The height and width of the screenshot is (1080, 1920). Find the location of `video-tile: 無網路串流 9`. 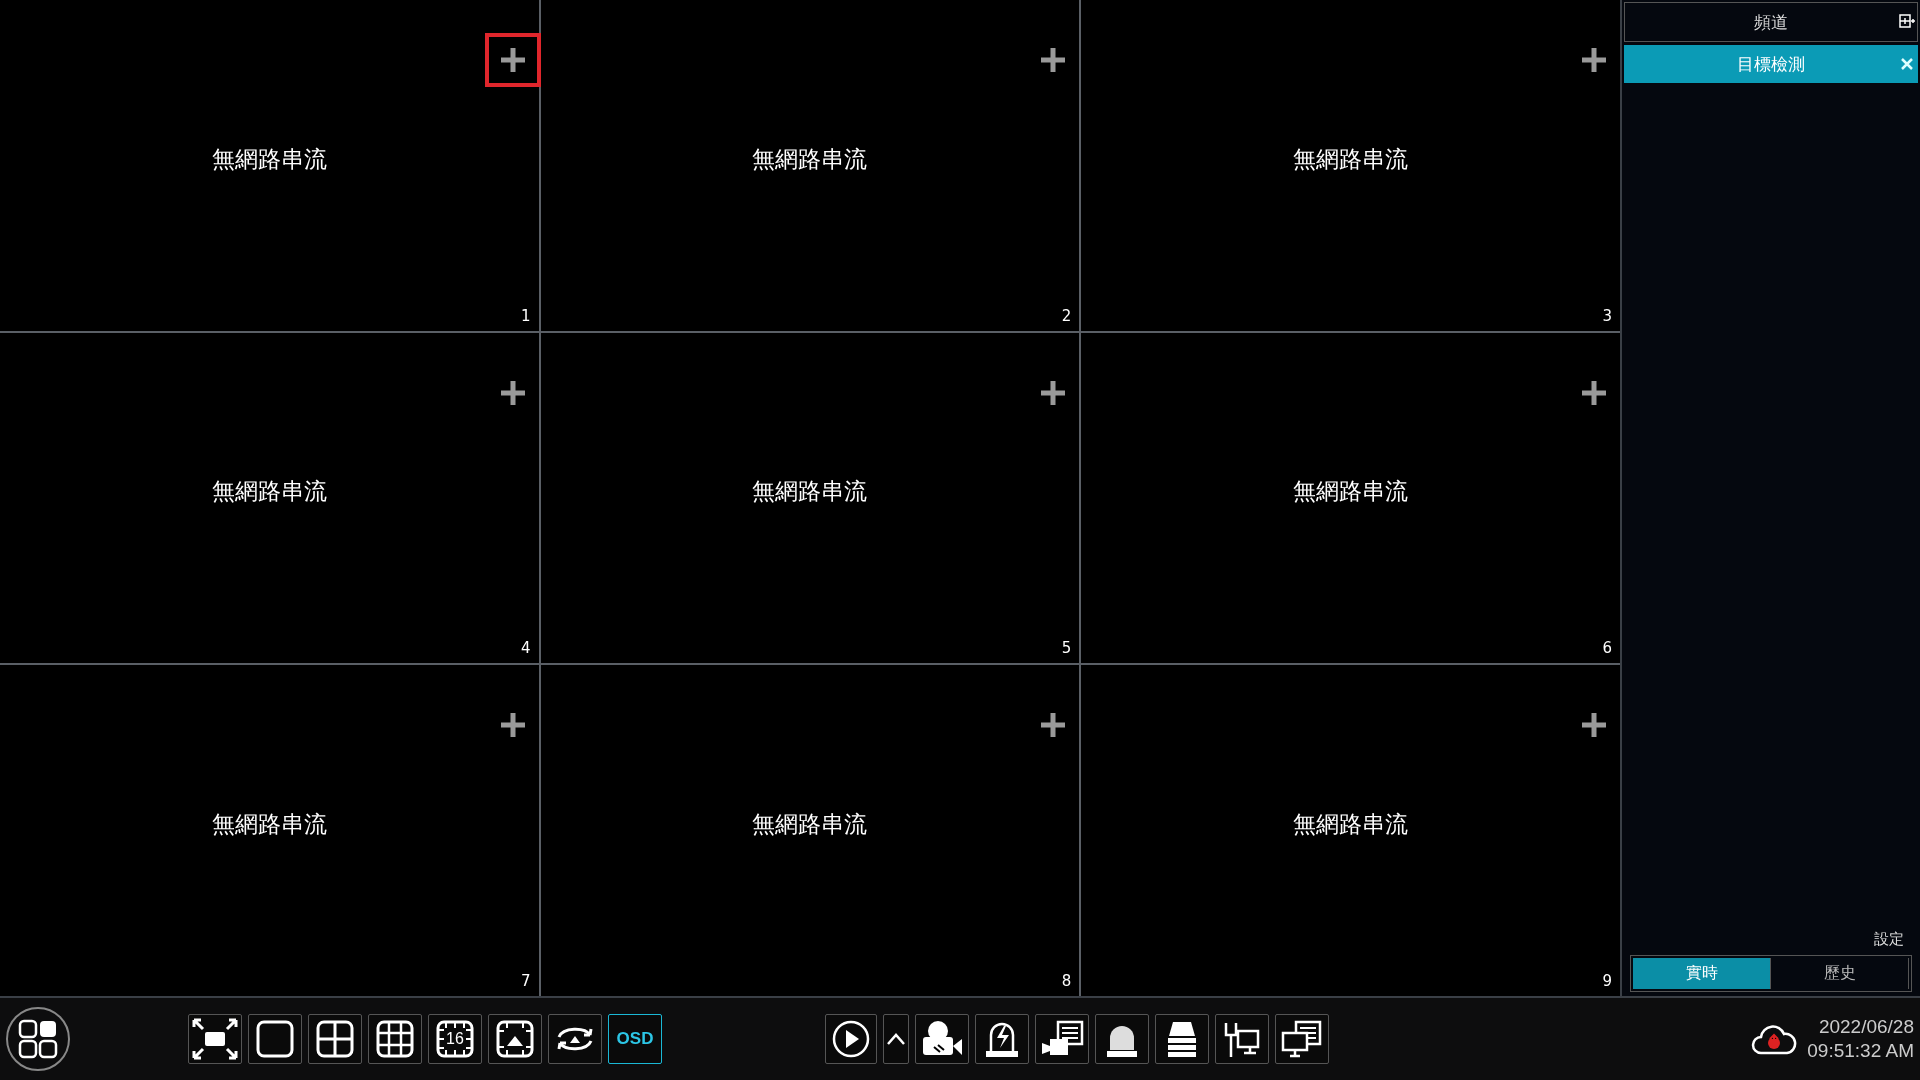

video-tile: 無網路串流 9 is located at coordinates (1350, 830).